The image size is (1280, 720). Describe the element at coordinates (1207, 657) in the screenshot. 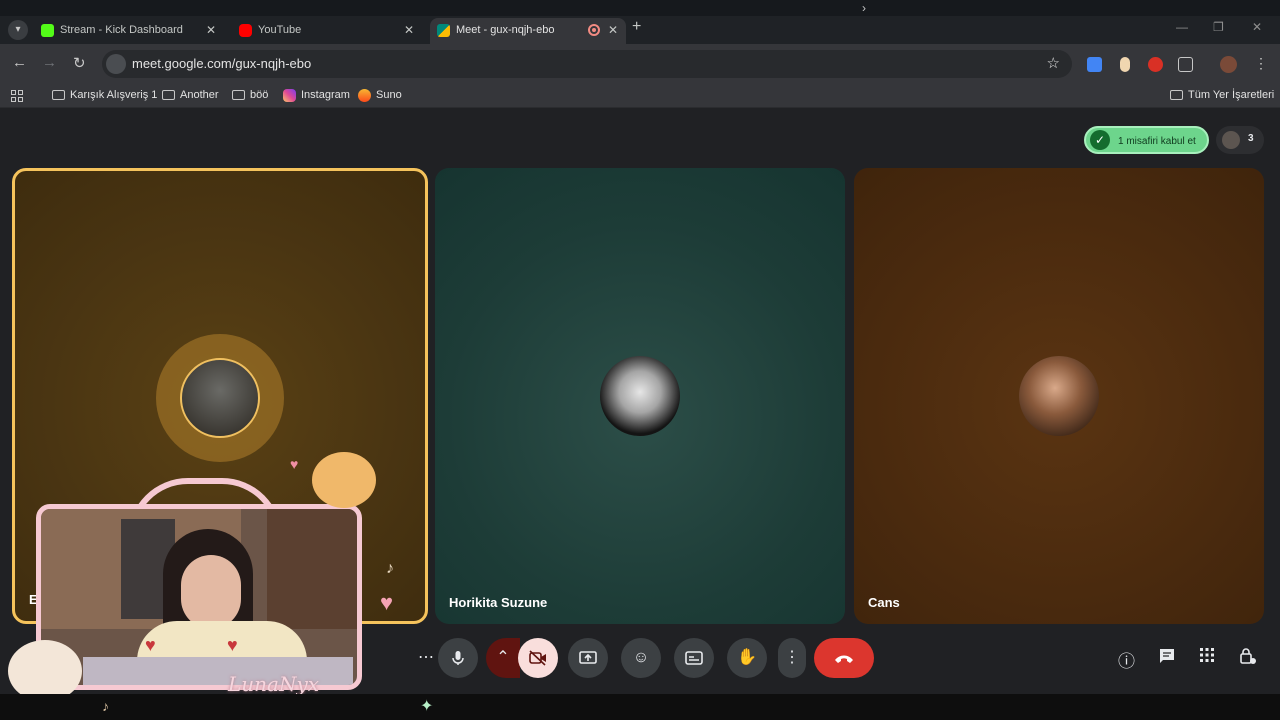

I see `activities-icon` at that location.